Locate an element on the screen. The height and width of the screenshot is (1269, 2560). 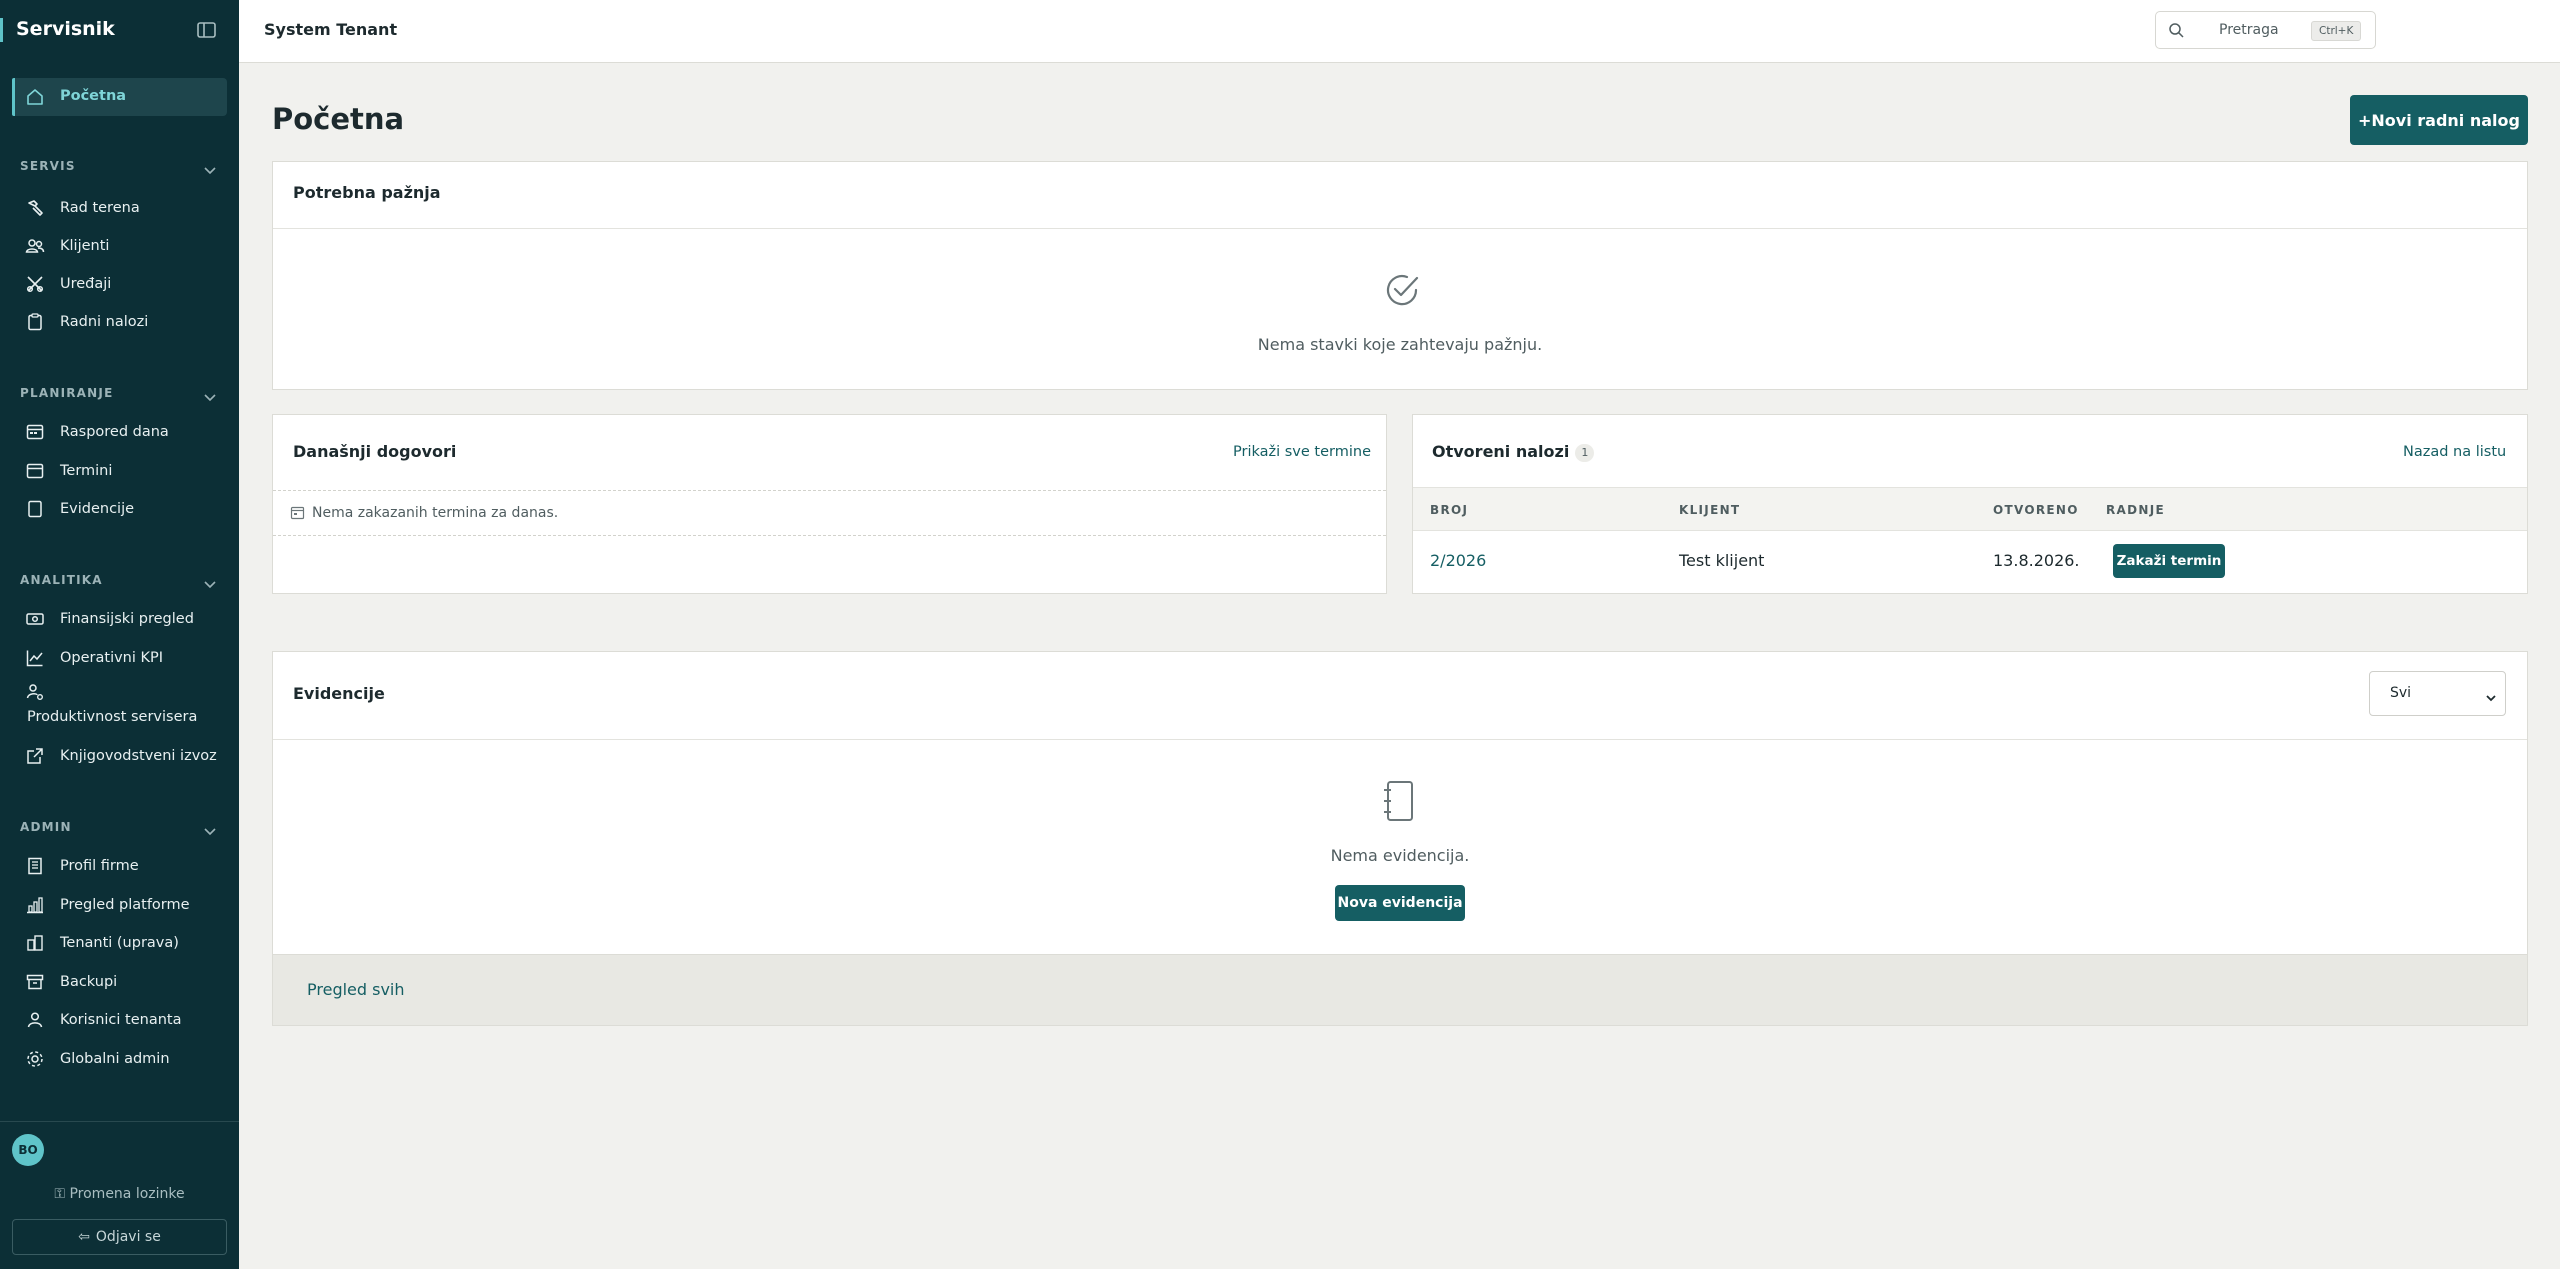
empty-appointments-row: Nema zakazanih termina za danas. is located at coordinates (829, 513).